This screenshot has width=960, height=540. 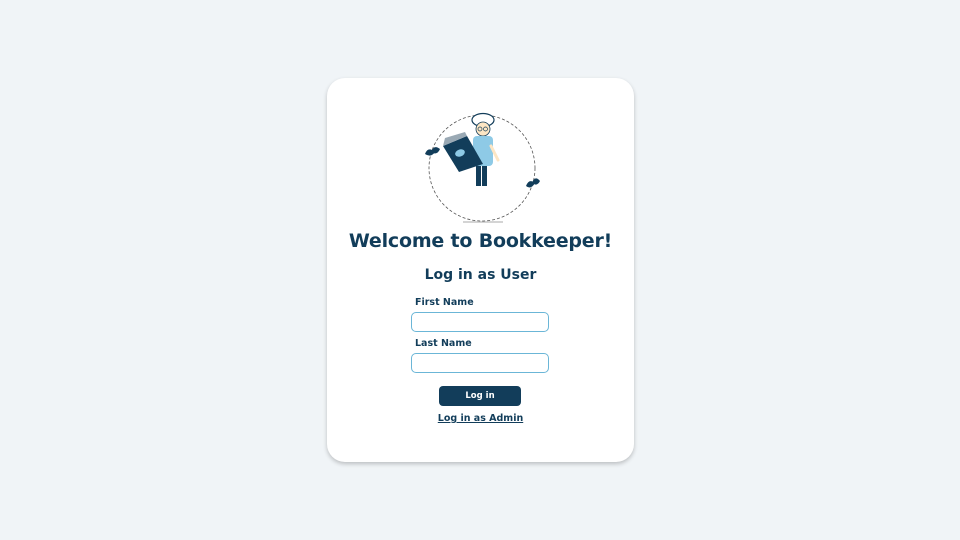 What do you see at coordinates (480, 396) in the screenshot?
I see `login-button: Log in` at bounding box center [480, 396].